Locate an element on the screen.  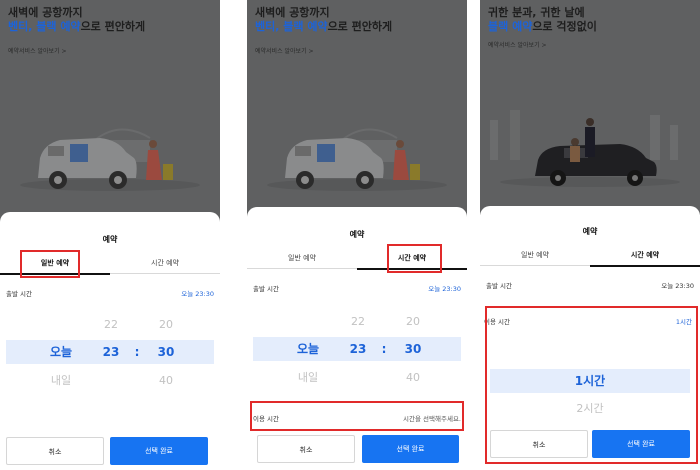
usage-time-placeholder: 시간을 선택해주세요. is located at coordinates (432, 418).